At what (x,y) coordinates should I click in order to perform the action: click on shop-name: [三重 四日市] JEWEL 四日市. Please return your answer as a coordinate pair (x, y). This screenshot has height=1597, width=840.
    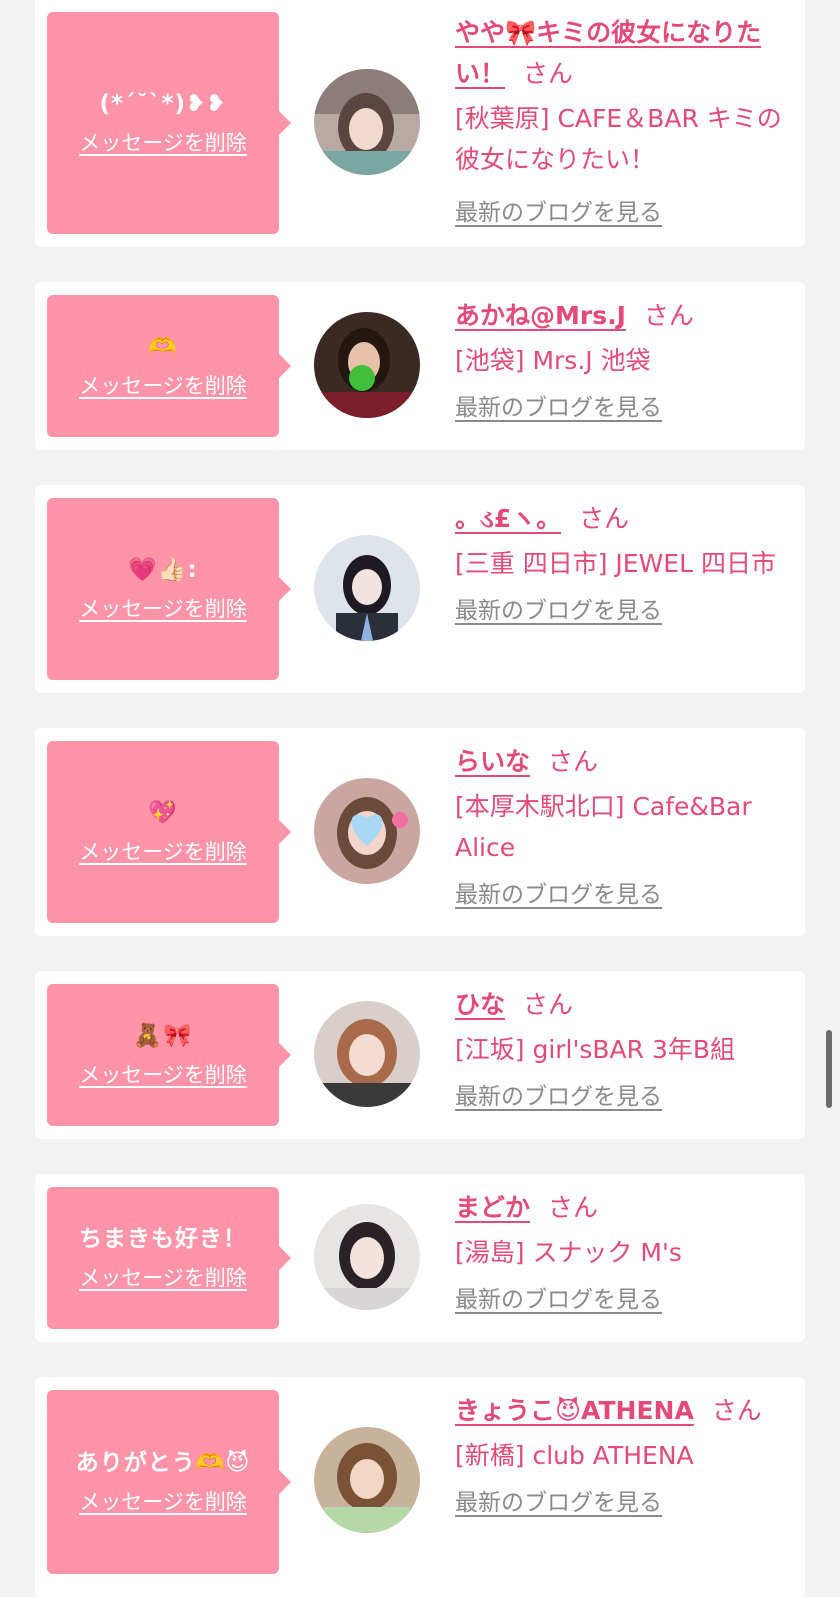
    Looking at the image, I should click on (615, 563).